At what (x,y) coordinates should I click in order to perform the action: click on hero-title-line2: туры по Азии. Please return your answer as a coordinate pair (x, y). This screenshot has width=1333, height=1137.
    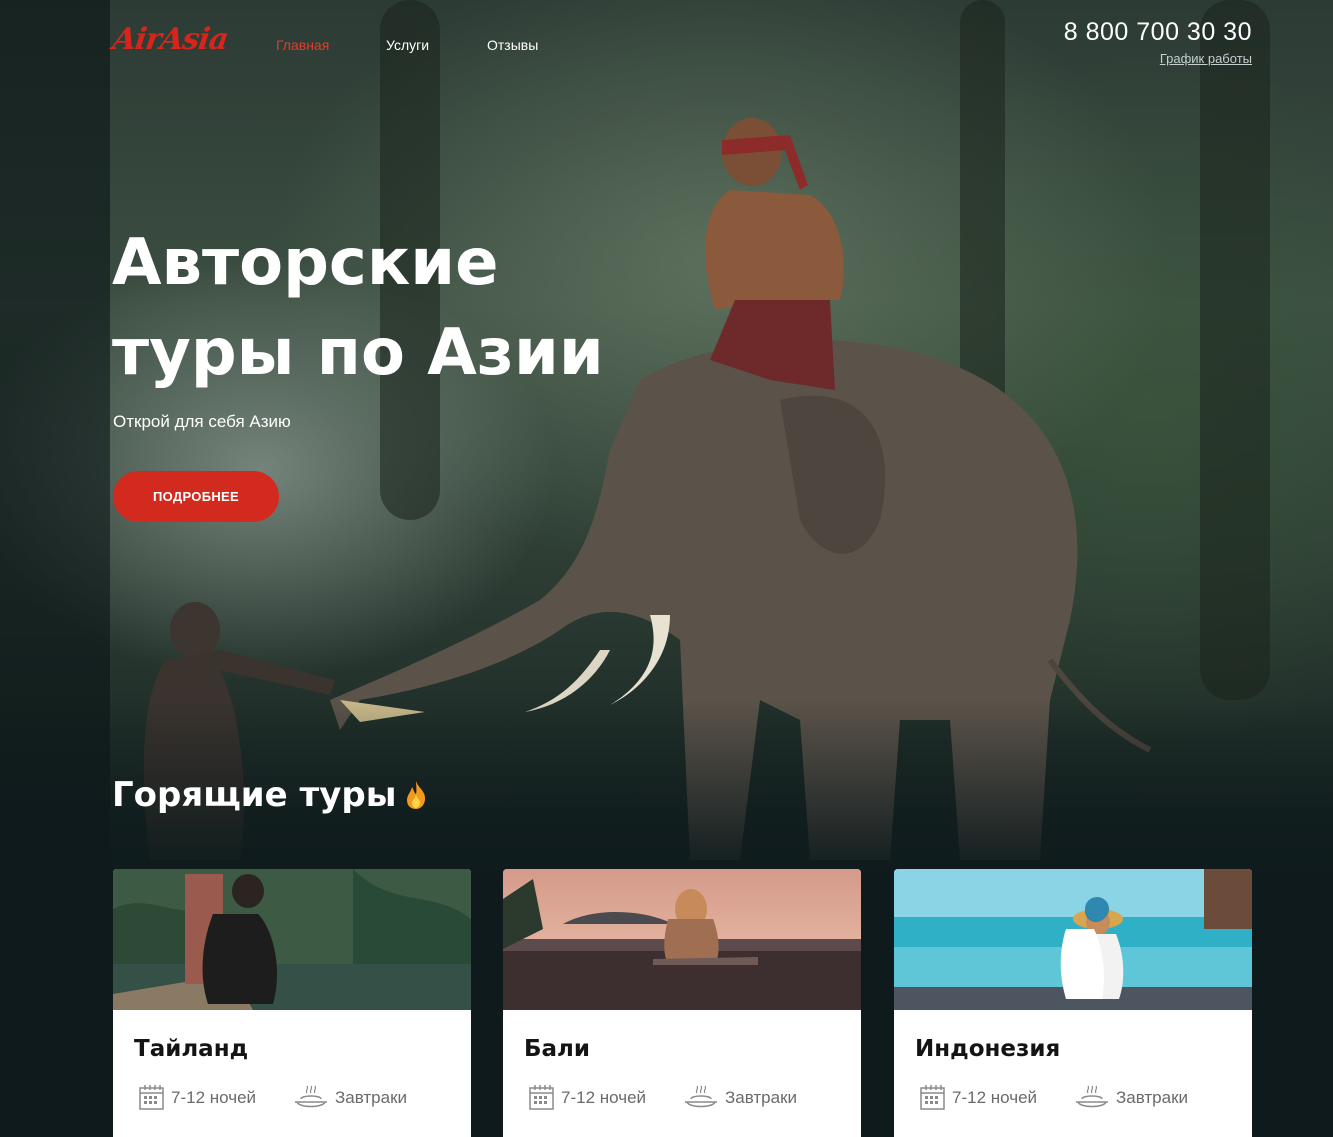
    Looking at the image, I should click on (358, 353).